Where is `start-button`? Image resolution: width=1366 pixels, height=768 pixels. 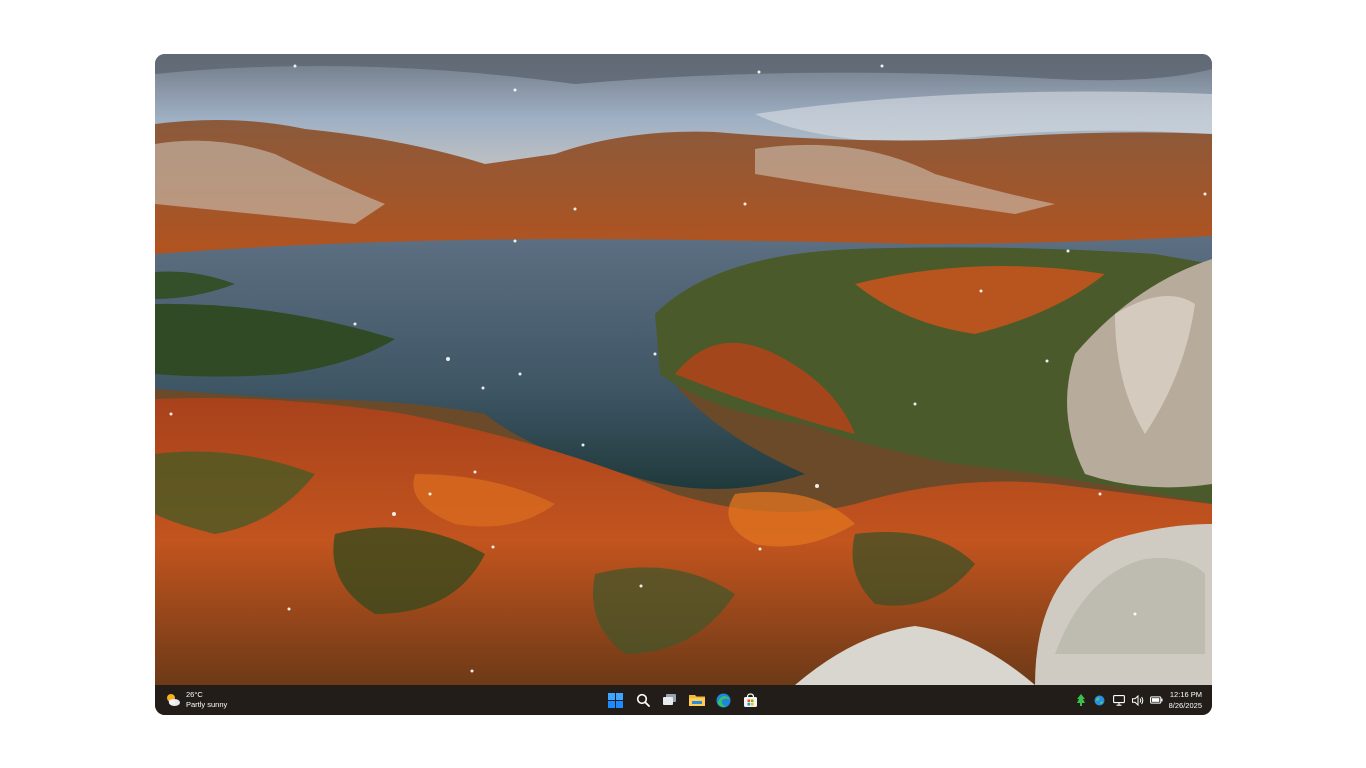
start-button is located at coordinates (615, 700).